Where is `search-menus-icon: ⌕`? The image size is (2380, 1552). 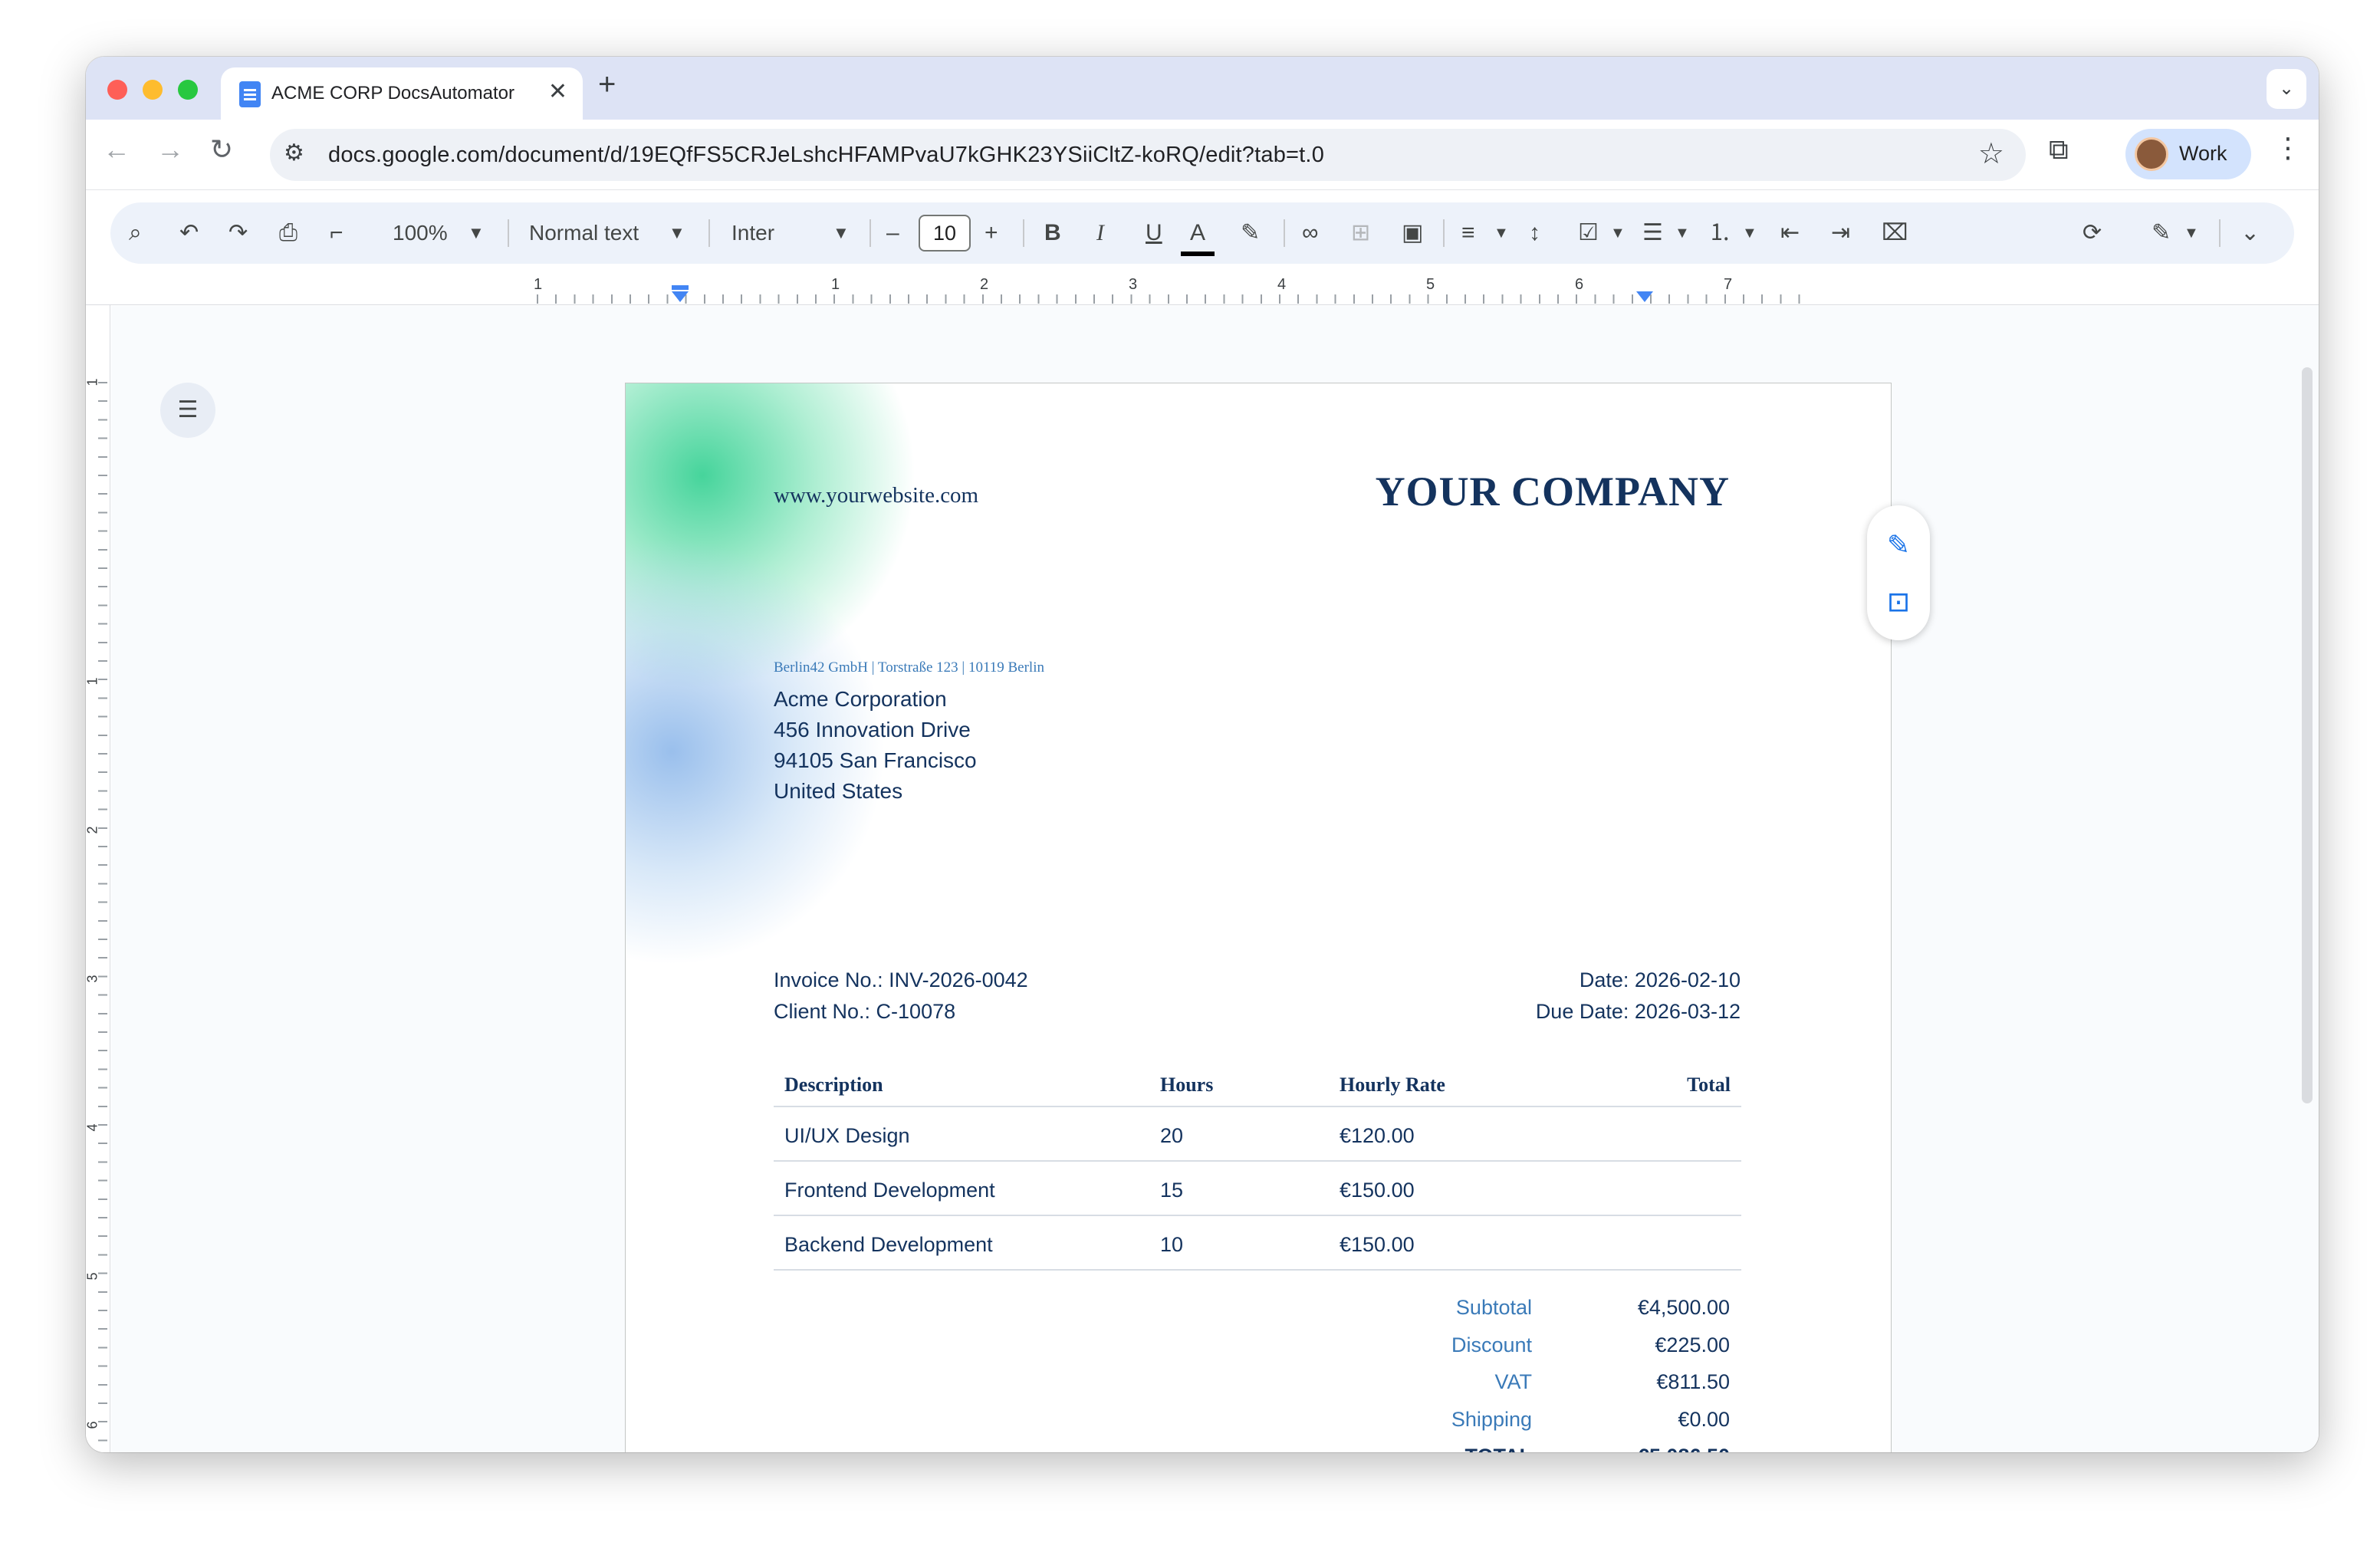
search-menus-icon: ⌕ is located at coordinates (136, 233).